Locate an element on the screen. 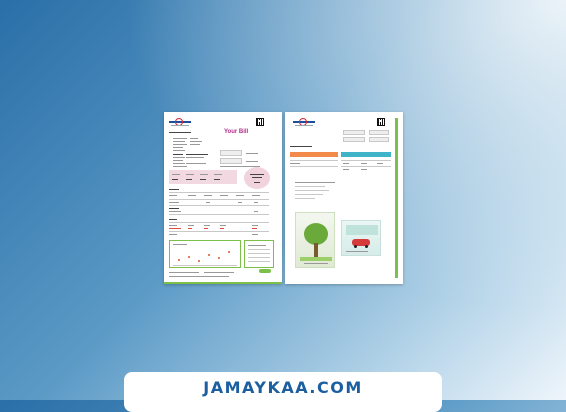 The height and width of the screenshot is (412, 566). page-bottom-stripe is located at coordinates (223, 283).